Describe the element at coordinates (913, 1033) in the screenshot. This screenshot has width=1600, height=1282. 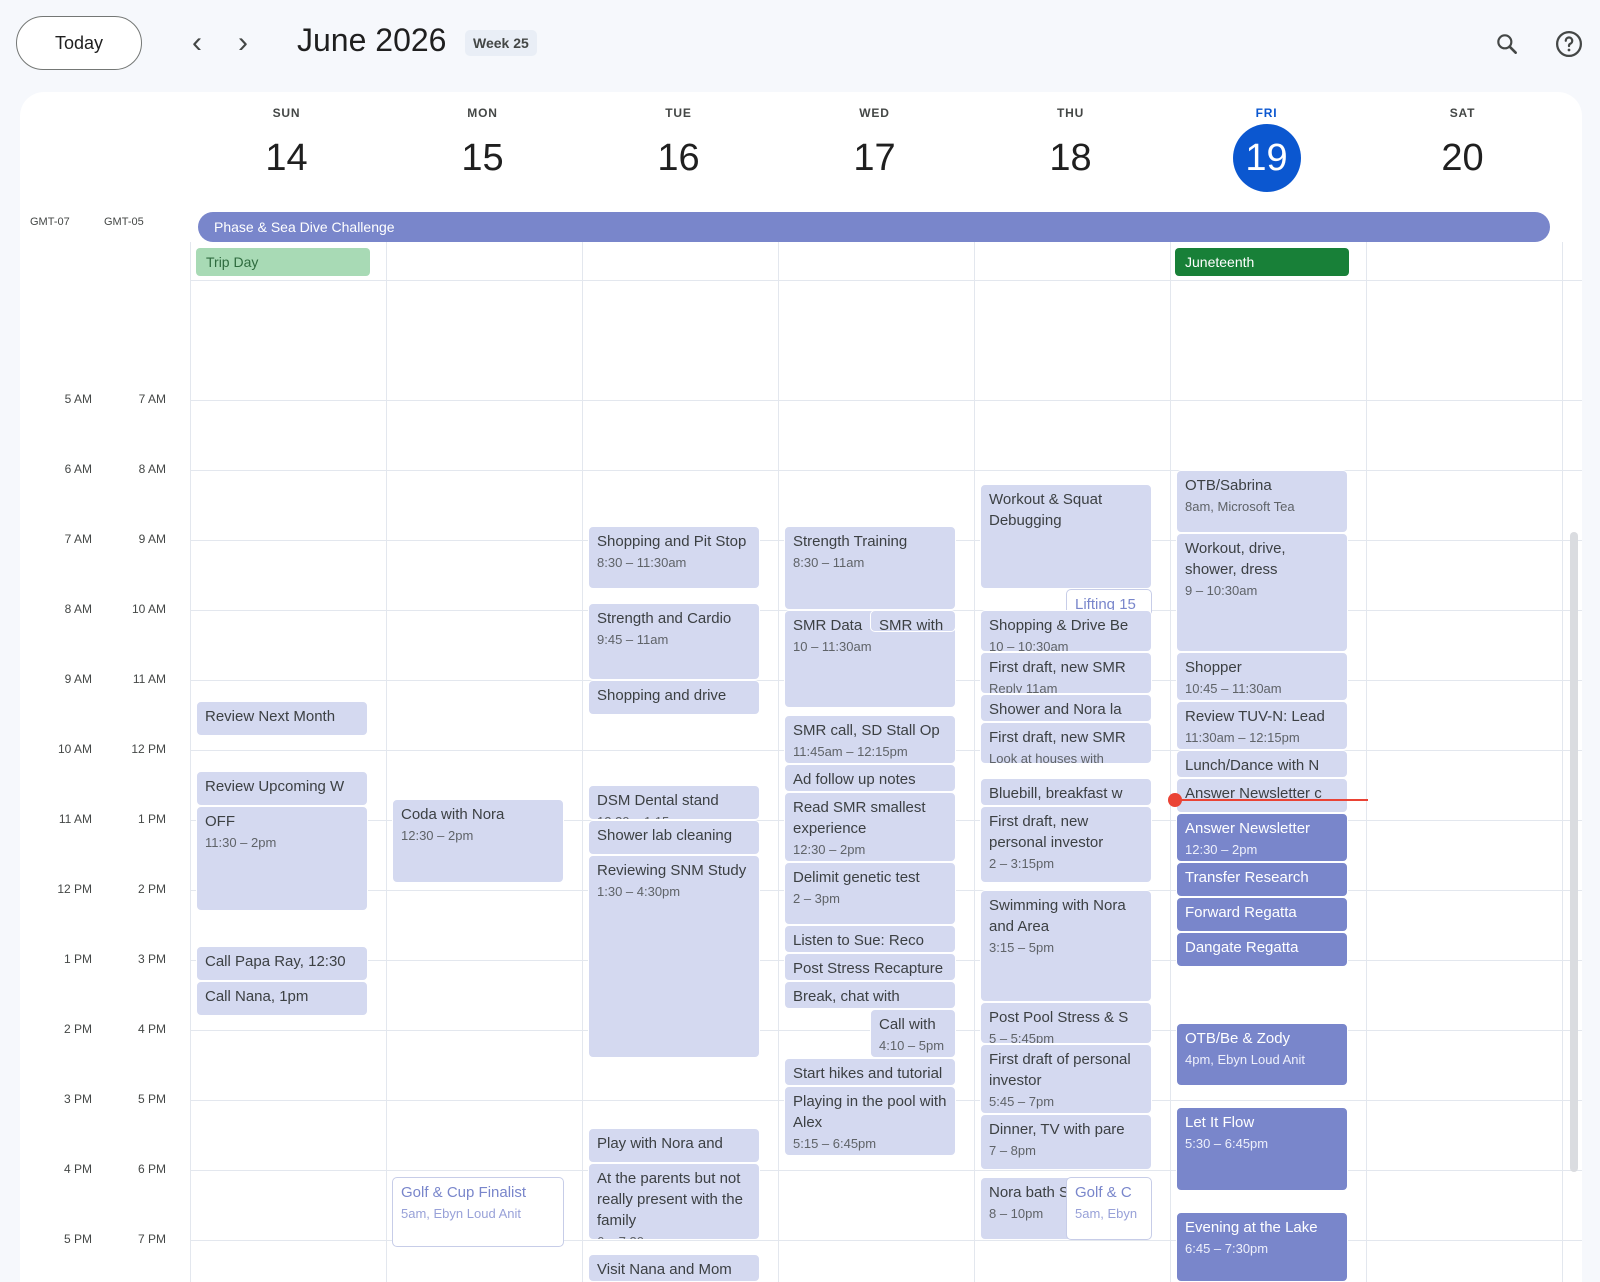
I see `calendar-event: Call with 4:10 – 5pm` at that location.